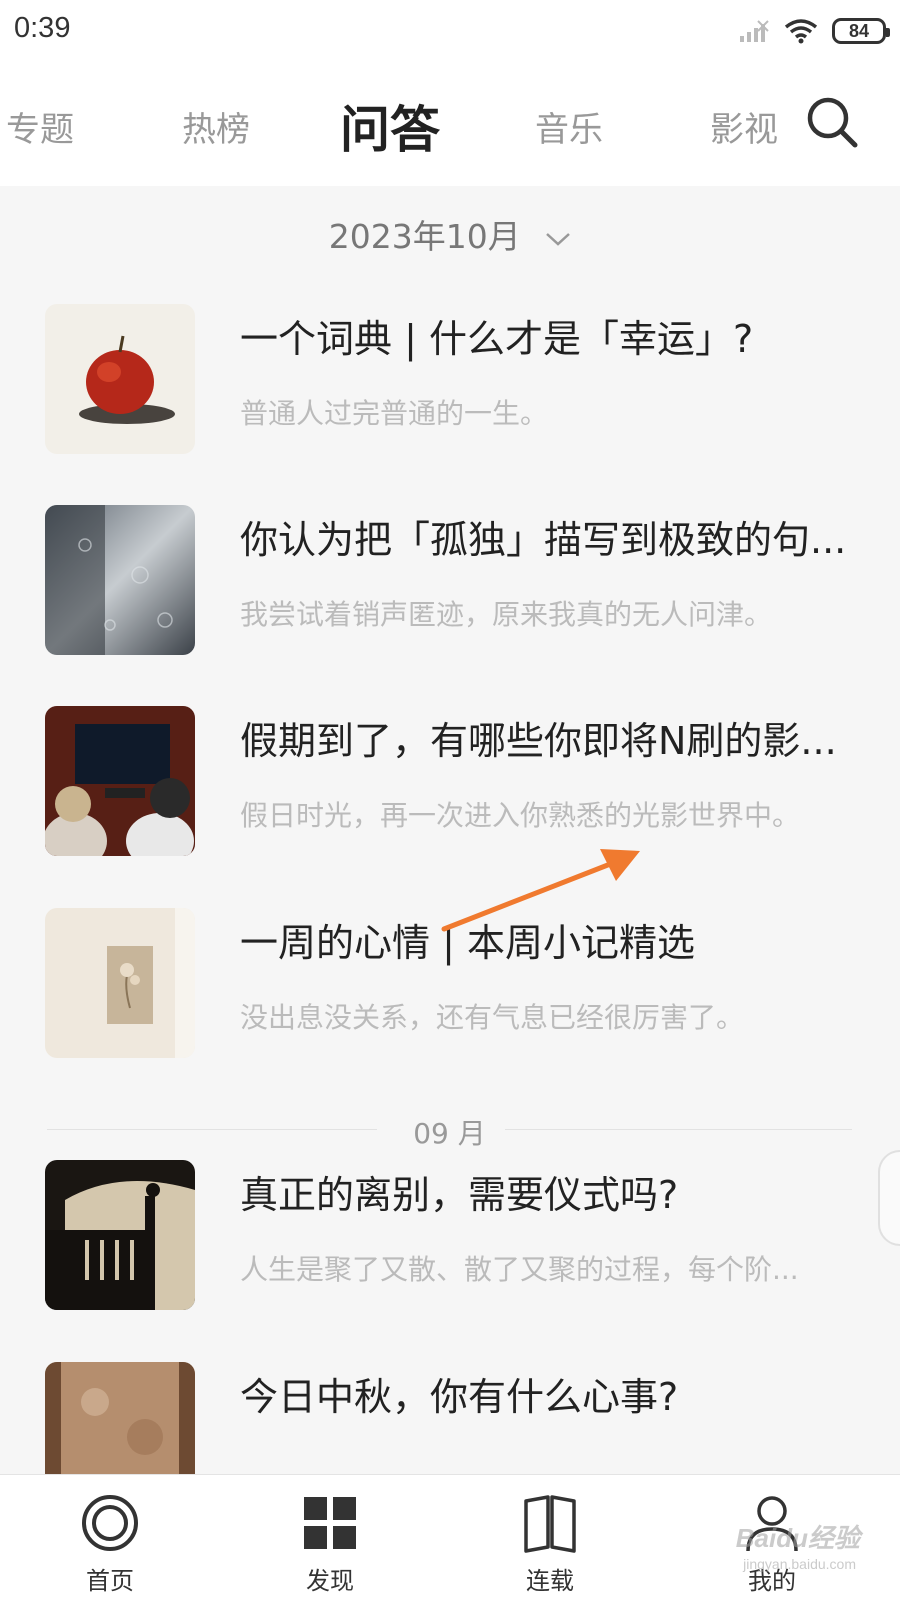 Image resolution: width=900 pixels, height=1600 pixels. What do you see at coordinates (450, 585) in the screenshot?
I see `list-item: 你认为把「孤独」描写到极致的句... 我尝试着销声匿迹，原来我真的无人问津。` at bounding box center [450, 585].